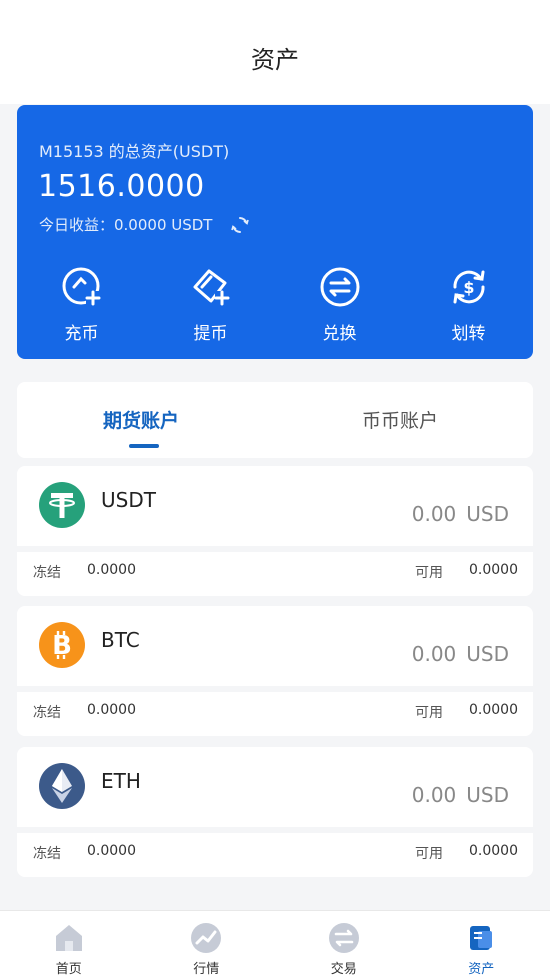 The width and height of the screenshot is (550, 979). Describe the element at coordinates (275, 812) in the screenshot. I see `account-card-eth: ETH 0.00 USD 冻结 0.0000 可用 0.0000` at that location.